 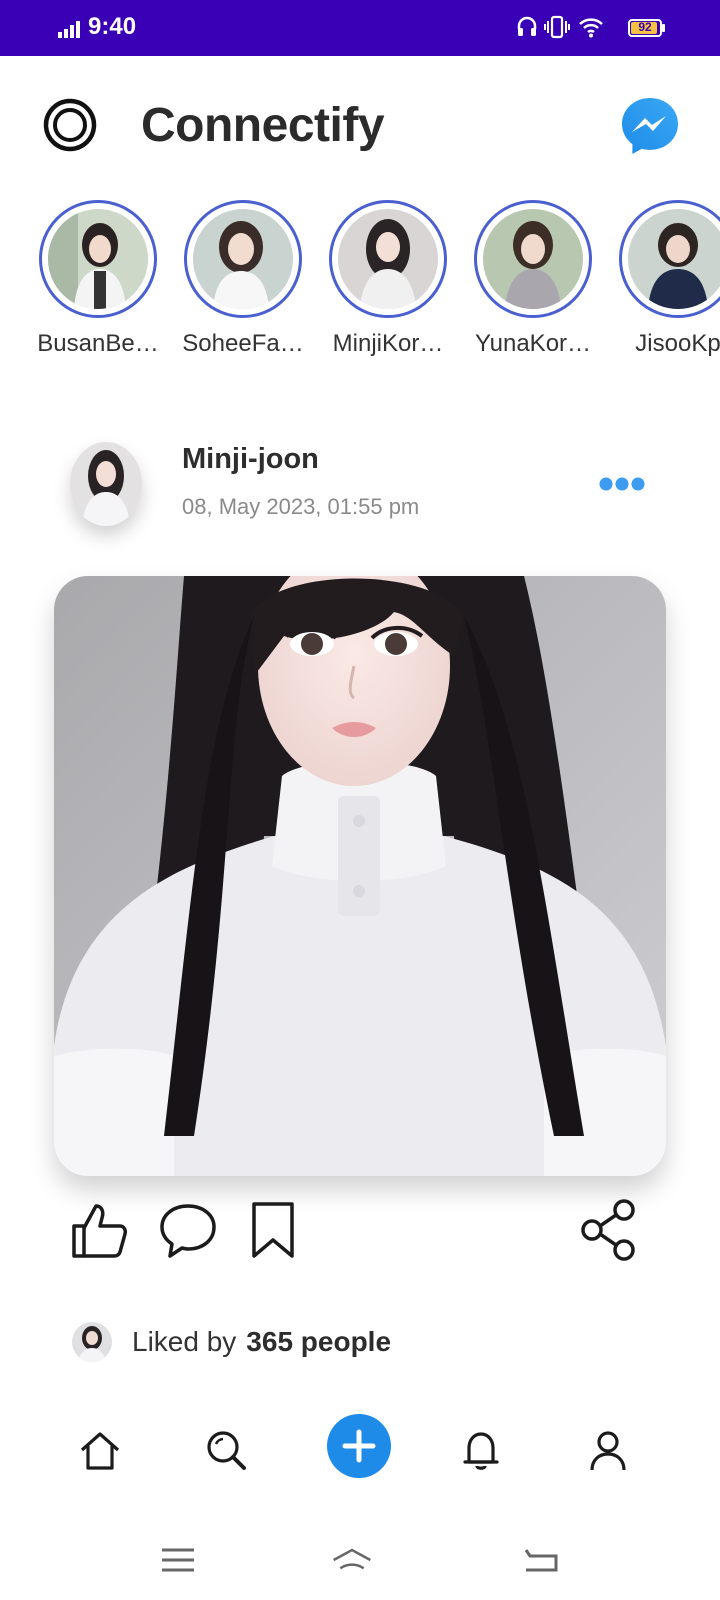 What do you see at coordinates (112, 26) in the screenshot?
I see `status-time: 9:40` at bounding box center [112, 26].